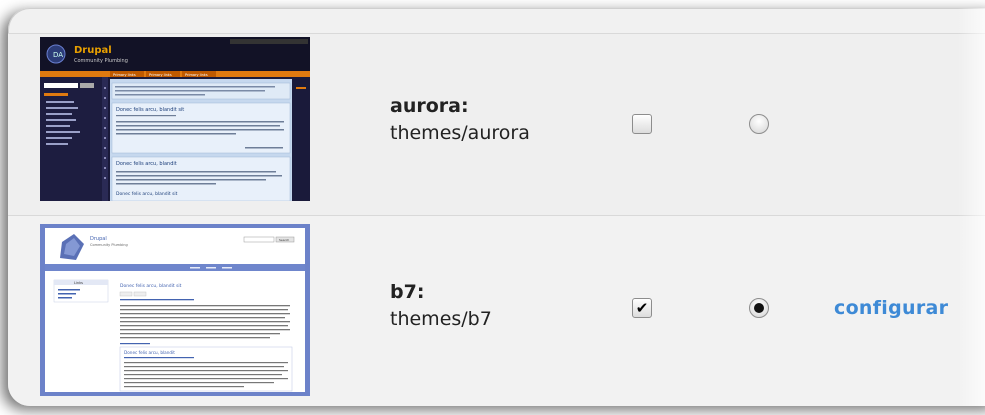 The height and width of the screenshot is (415, 985). What do you see at coordinates (759, 124) in the screenshot?
I see `default-radio-aurora` at bounding box center [759, 124].